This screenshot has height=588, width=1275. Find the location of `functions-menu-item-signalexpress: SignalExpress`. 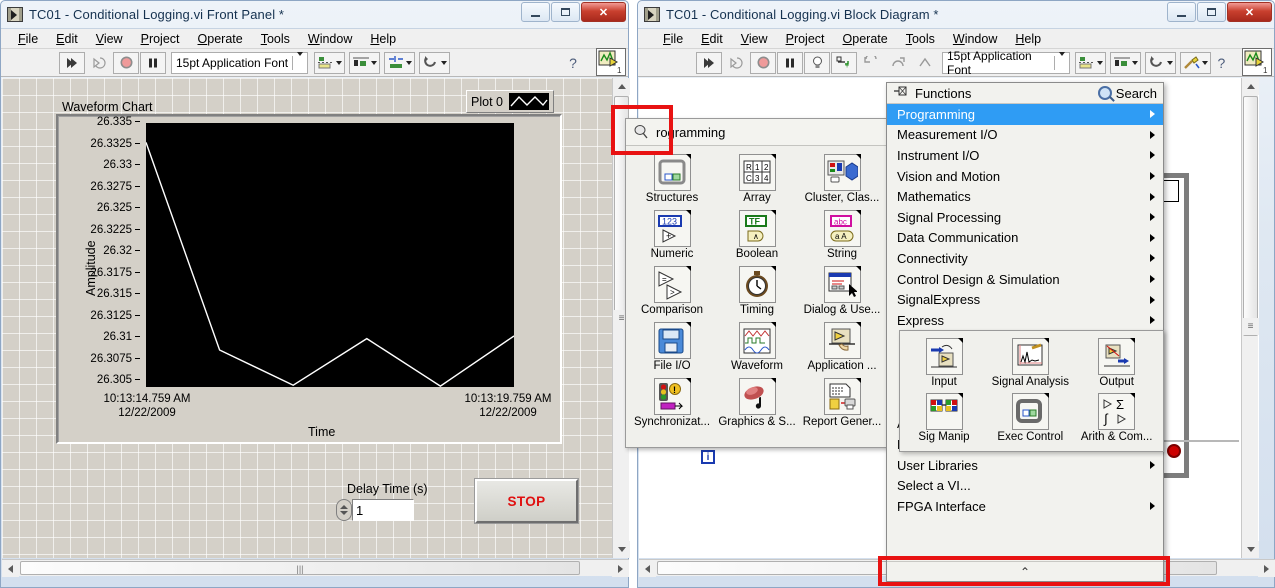

functions-menu-item-signalexpress: SignalExpress is located at coordinates (1025, 299).